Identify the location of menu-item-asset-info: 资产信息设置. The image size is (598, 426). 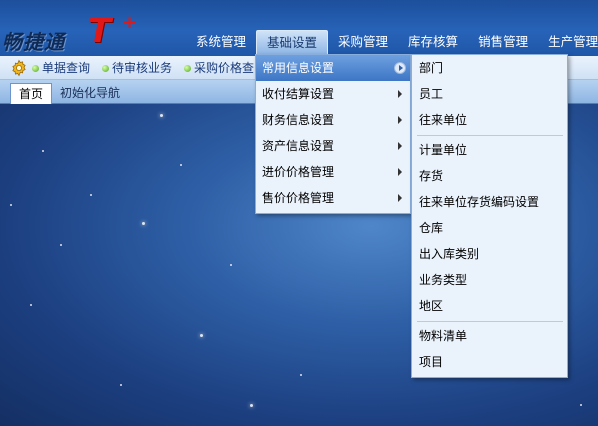
(333, 146).